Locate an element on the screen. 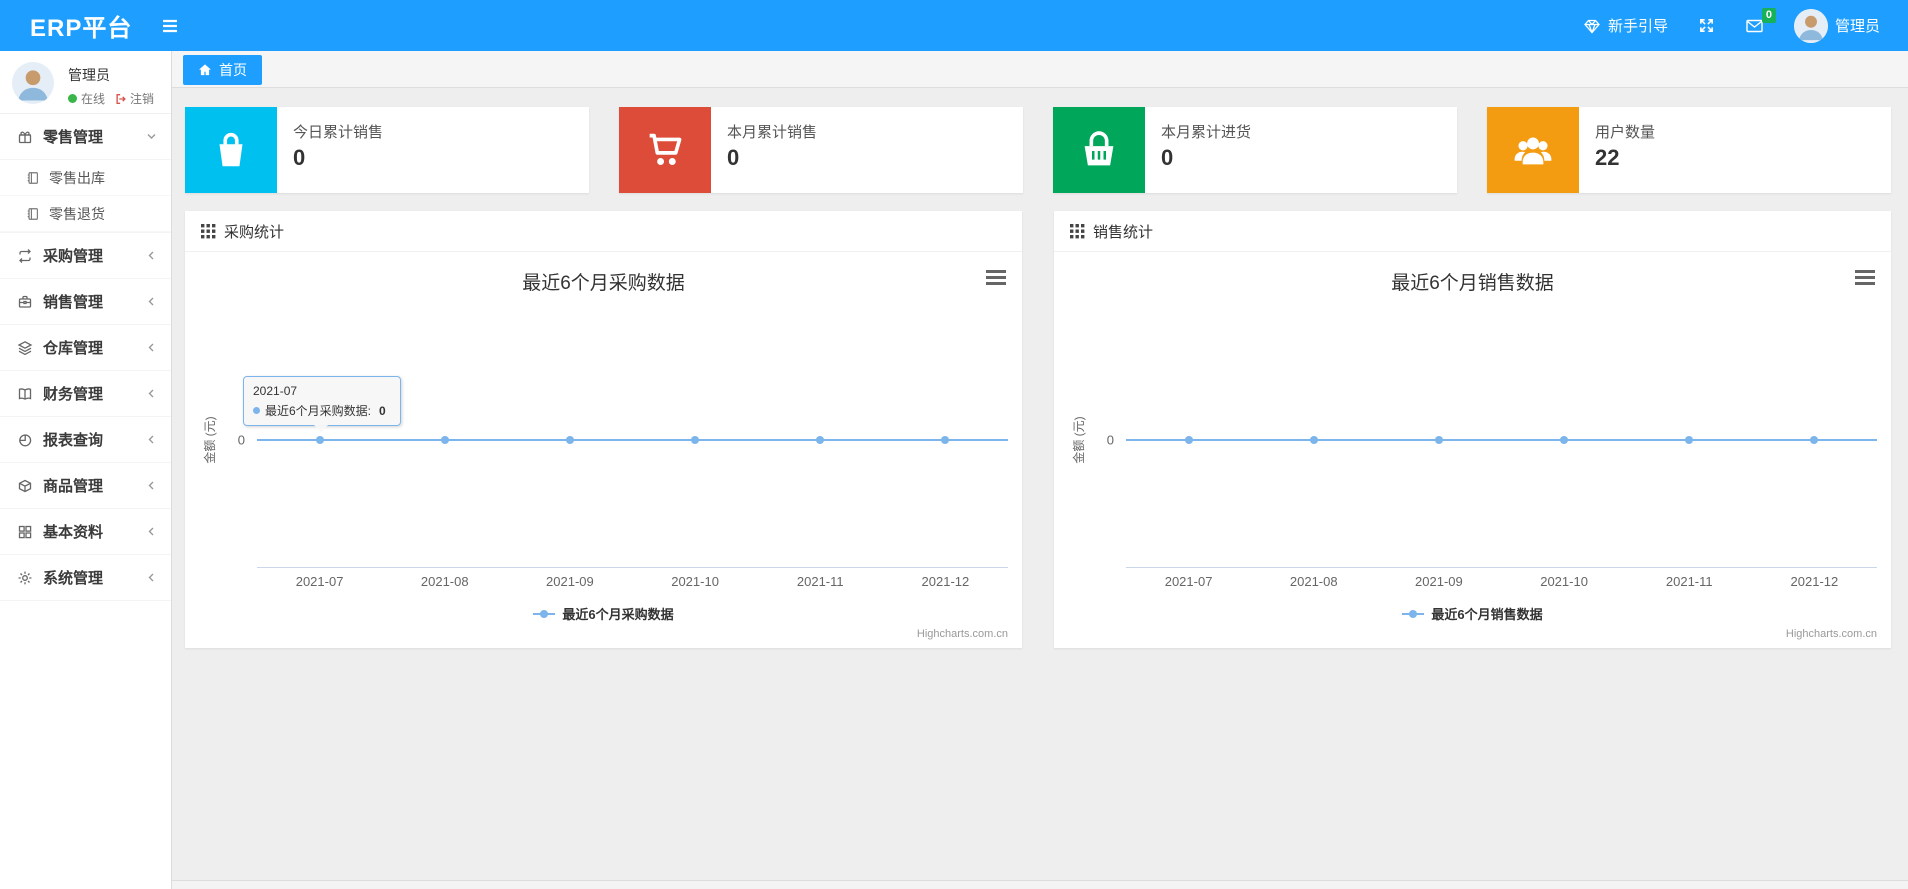  content-bottom-strip is located at coordinates (1040, 885).